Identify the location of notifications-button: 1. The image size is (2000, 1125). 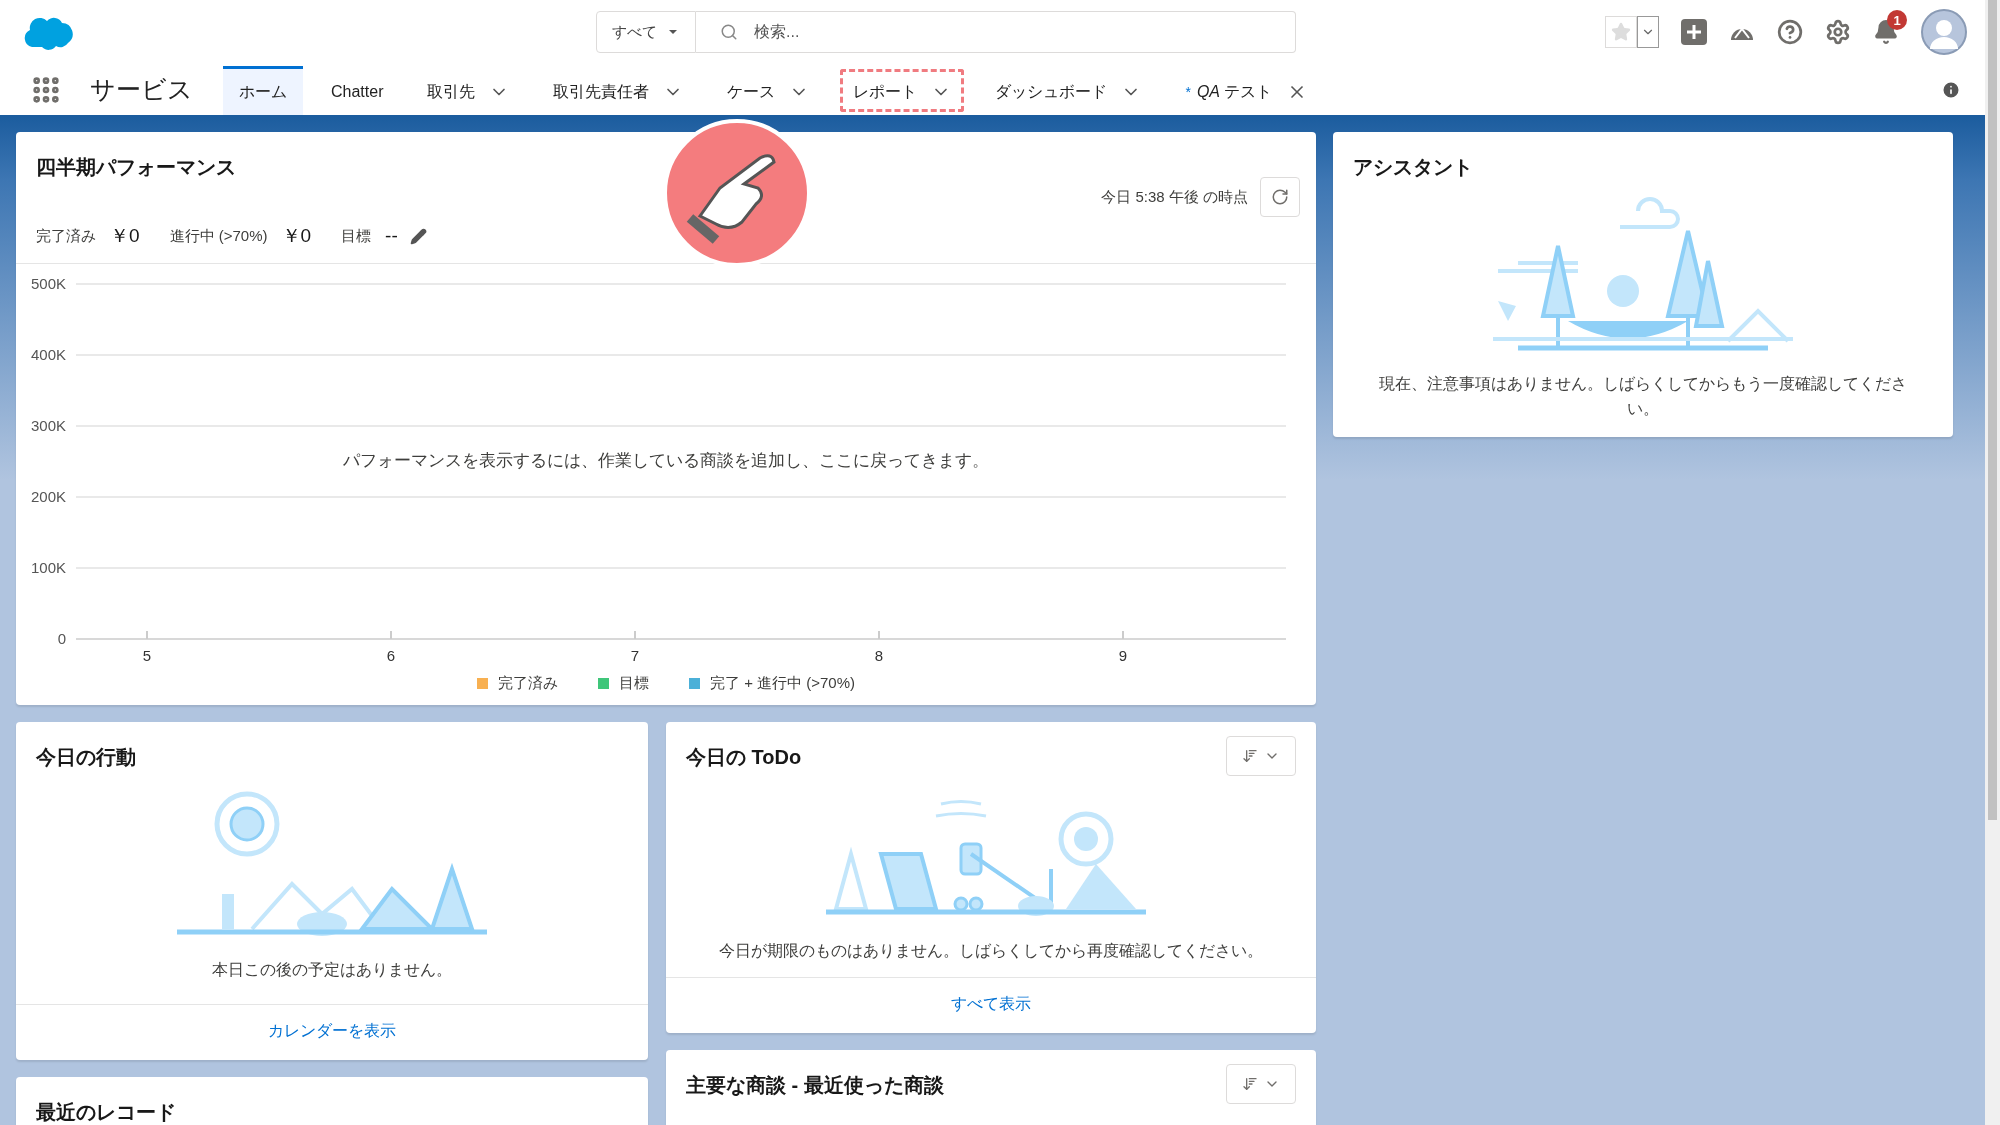
(1890, 27).